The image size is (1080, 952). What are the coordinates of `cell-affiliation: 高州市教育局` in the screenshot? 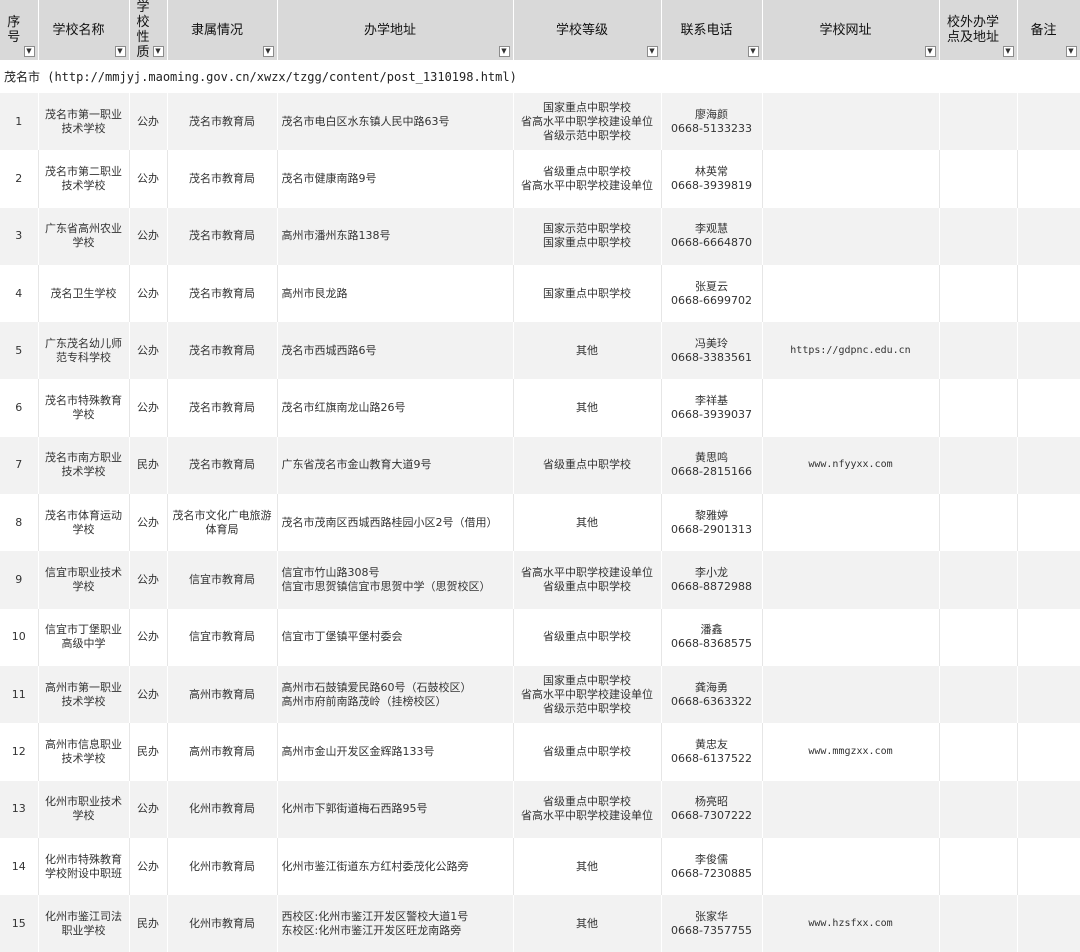 It's located at (222, 752).